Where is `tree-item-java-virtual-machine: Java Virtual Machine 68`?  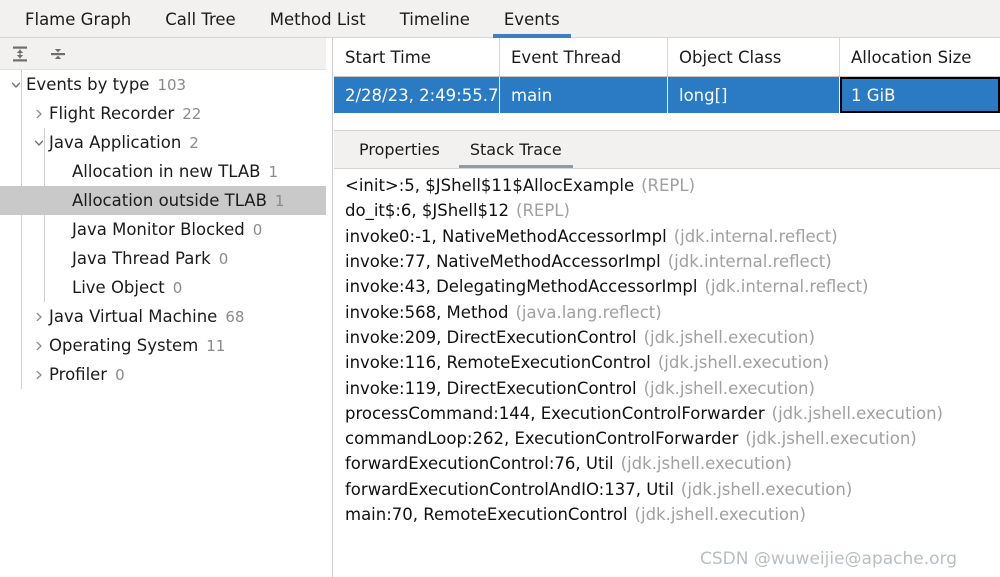
tree-item-java-virtual-machine: Java Virtual Machine 68 is located at coordinates (163, 316).